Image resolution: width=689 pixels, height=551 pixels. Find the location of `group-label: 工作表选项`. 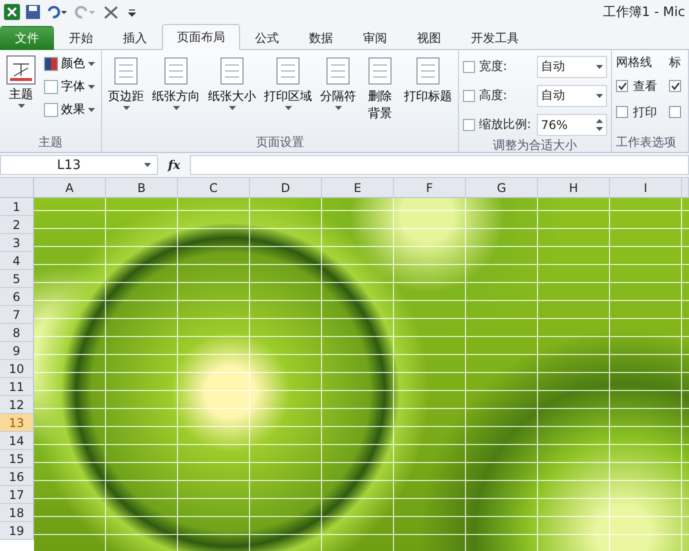

group-label: 工作表选项 is located at coordinates (646, 142).